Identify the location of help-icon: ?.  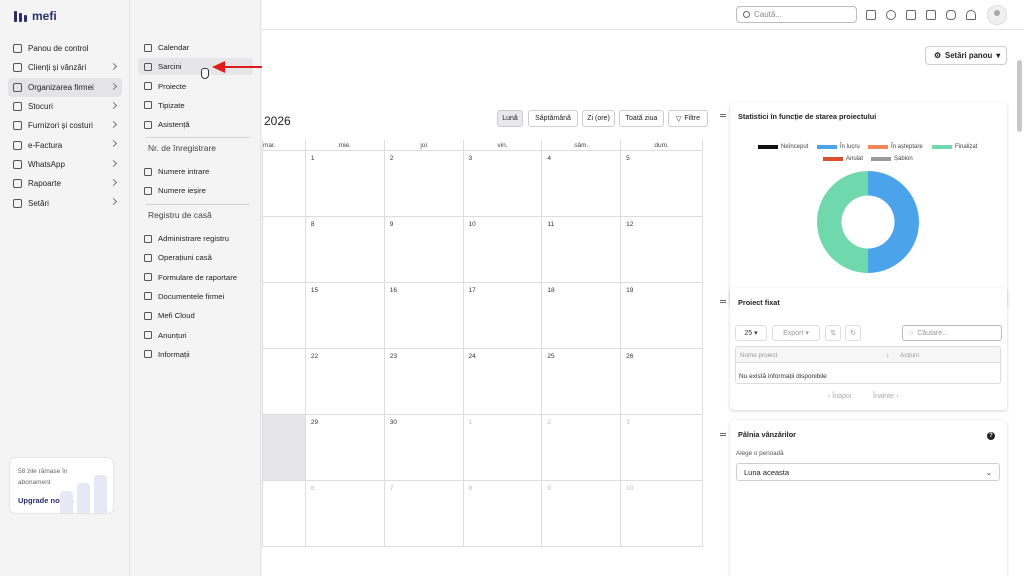
(991, 436).